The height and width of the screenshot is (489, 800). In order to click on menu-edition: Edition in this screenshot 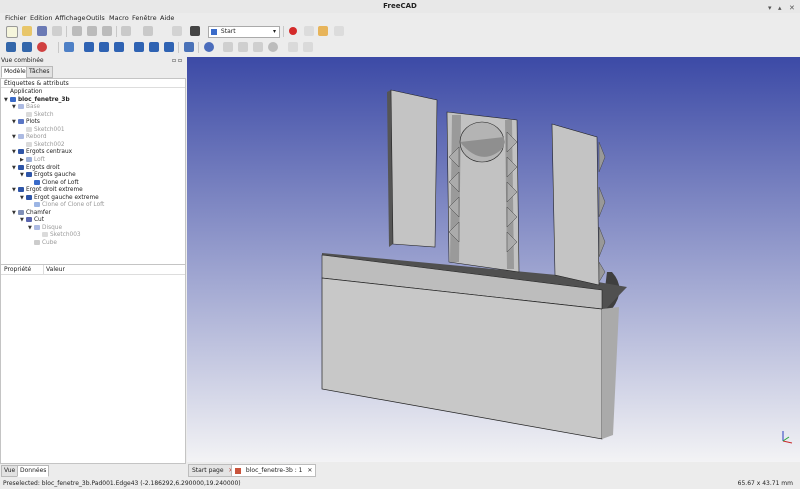, I will do `click(41, 18)`.